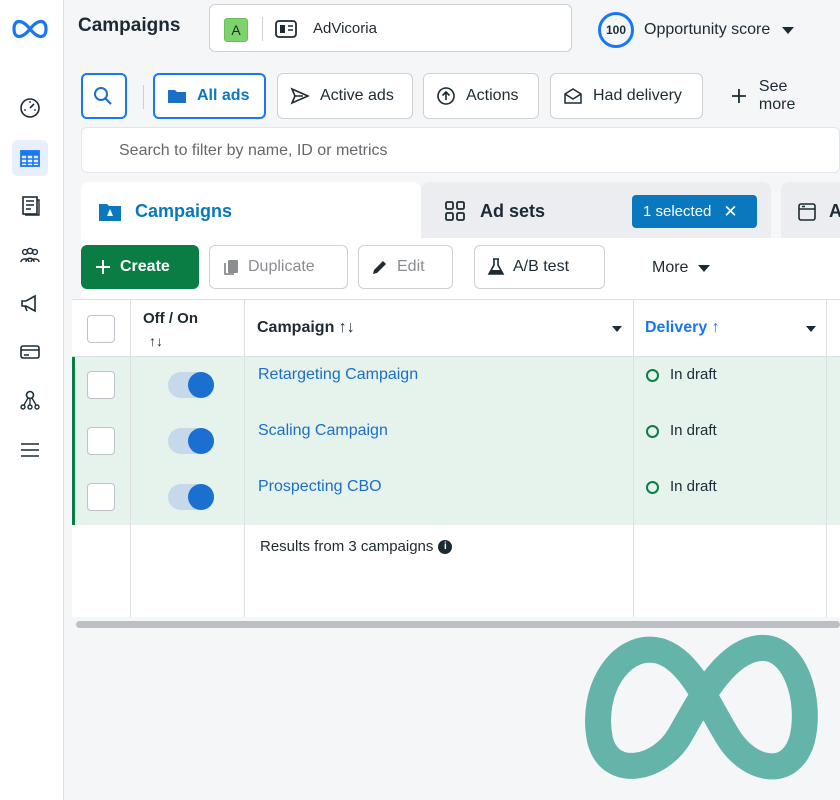 This screenshot has width=840, height=800. I want to click on ad-account-icon, so click(286, 29).